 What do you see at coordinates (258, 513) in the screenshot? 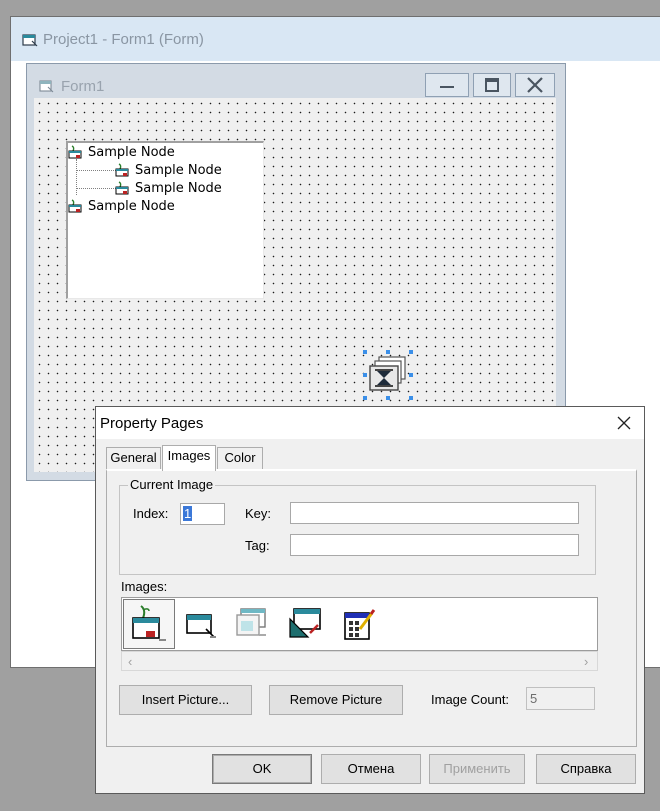
I see `key-label: Key:` at bounding box center [258, 513].